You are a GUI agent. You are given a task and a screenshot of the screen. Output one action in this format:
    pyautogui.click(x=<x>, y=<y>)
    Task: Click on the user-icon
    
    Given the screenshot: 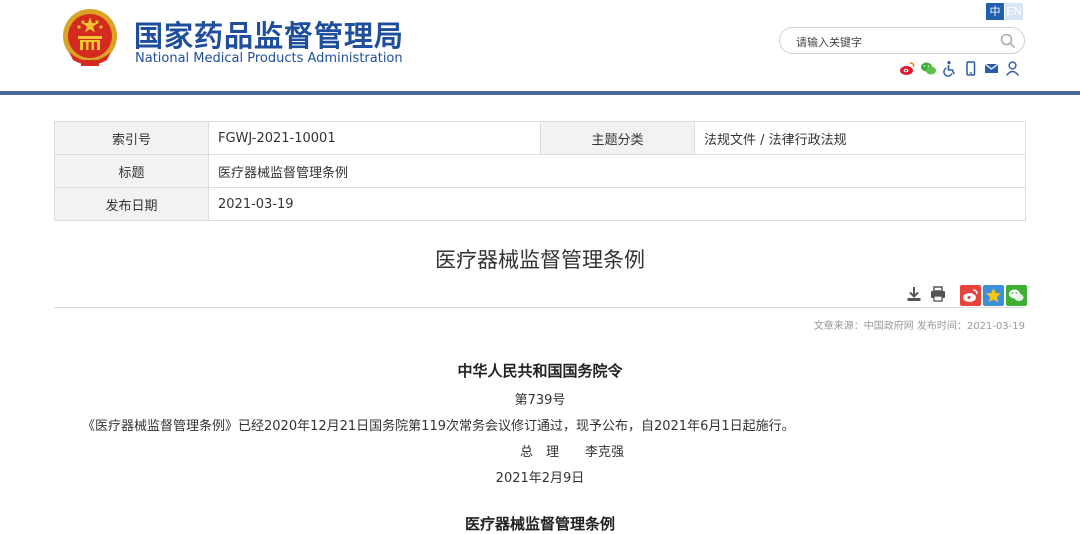 What is the action you would take?
    pyautogui.click(x=1012, y=68)
    